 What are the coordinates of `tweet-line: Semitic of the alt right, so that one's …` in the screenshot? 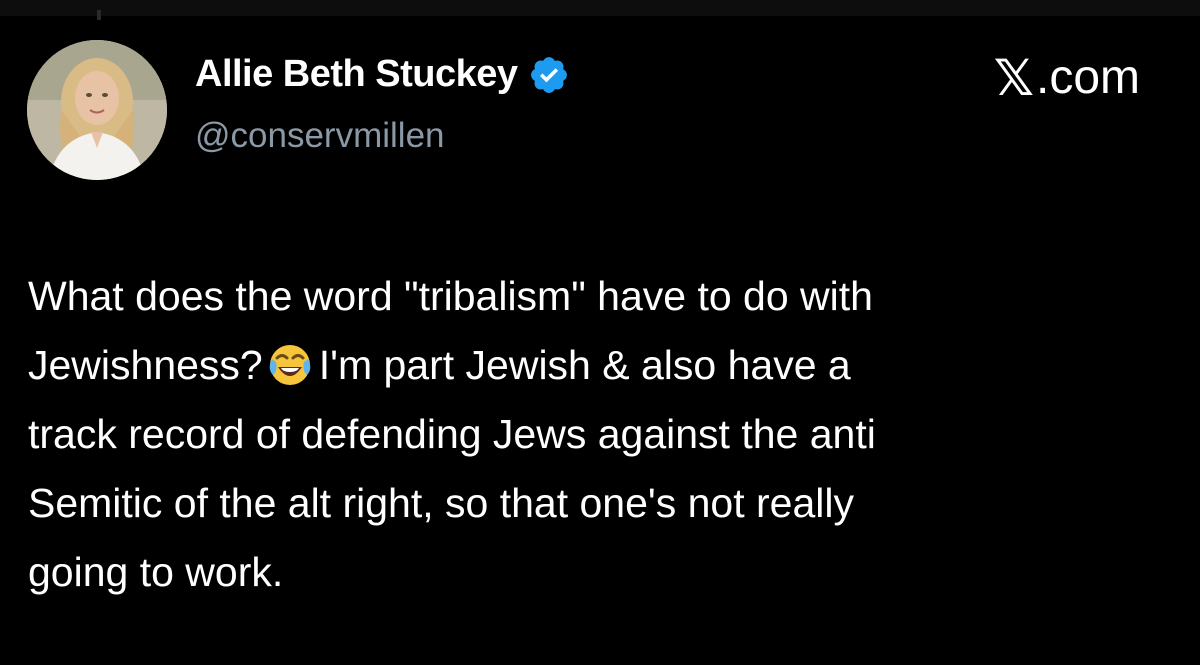 It's located at (441, 503).